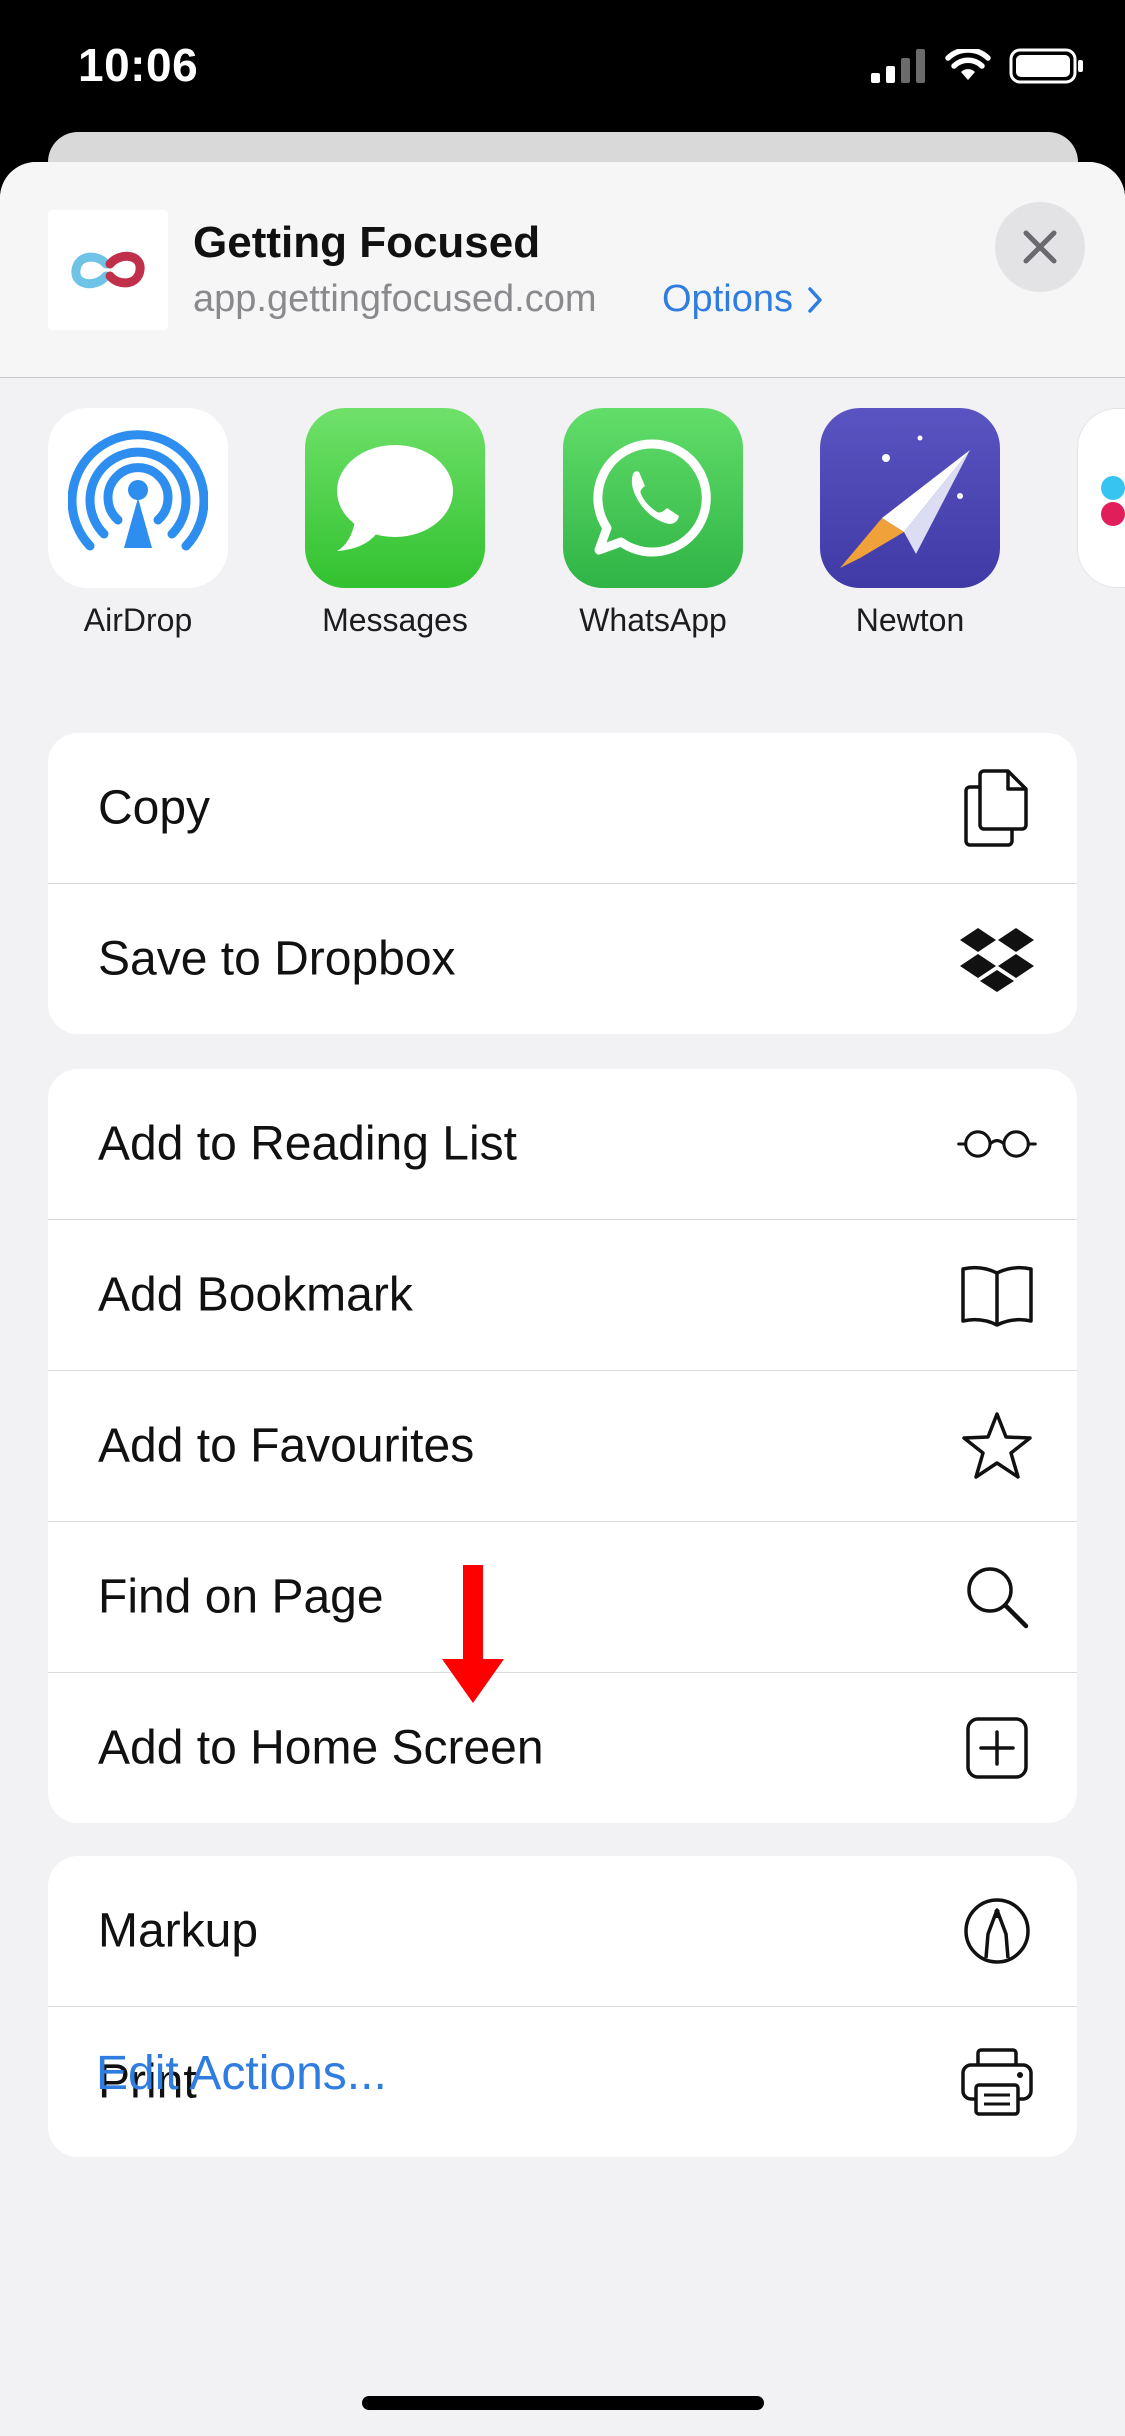 This screenshot has width=1125, height=2436. Describe the element at coordinates (562, 1931) in the screenshot. I see `action-markup: Markup` at that location.